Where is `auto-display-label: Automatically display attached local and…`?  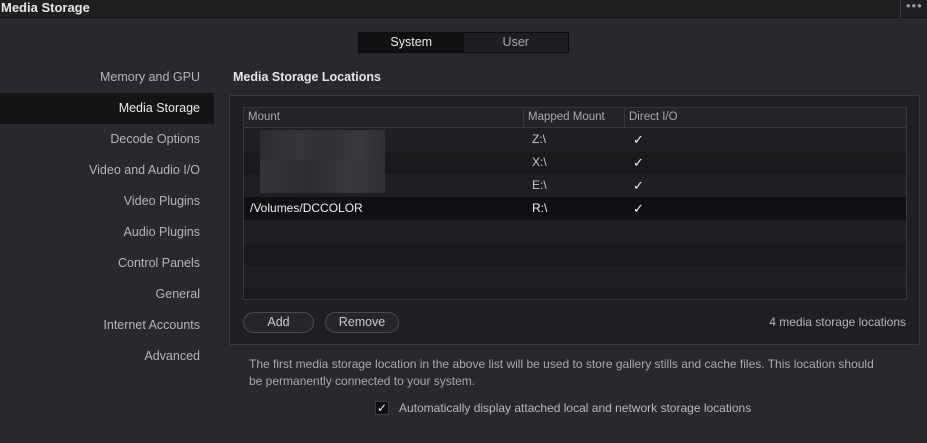 auto-display-label: Automatically display attached local and… is located at coordinates (575, 408).